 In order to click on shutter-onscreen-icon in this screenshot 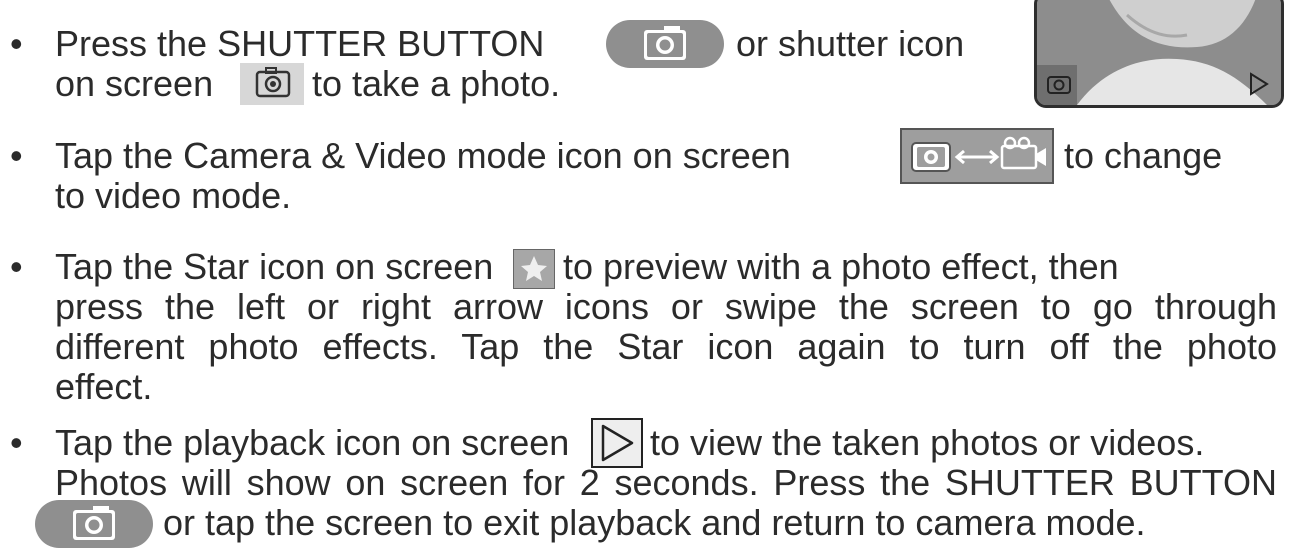, I will do `click(272, 84)`.